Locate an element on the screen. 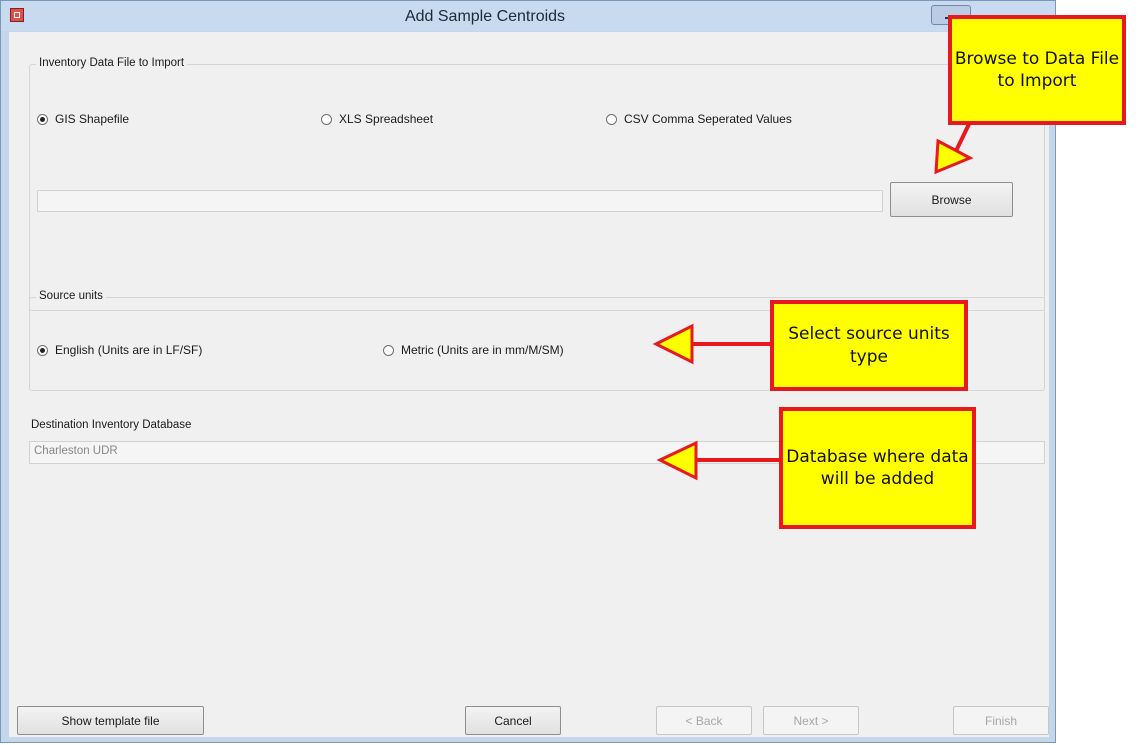 The width and height of the screenshot is (1148, 745). database-arrow-head is located at coordinates (677, 460).